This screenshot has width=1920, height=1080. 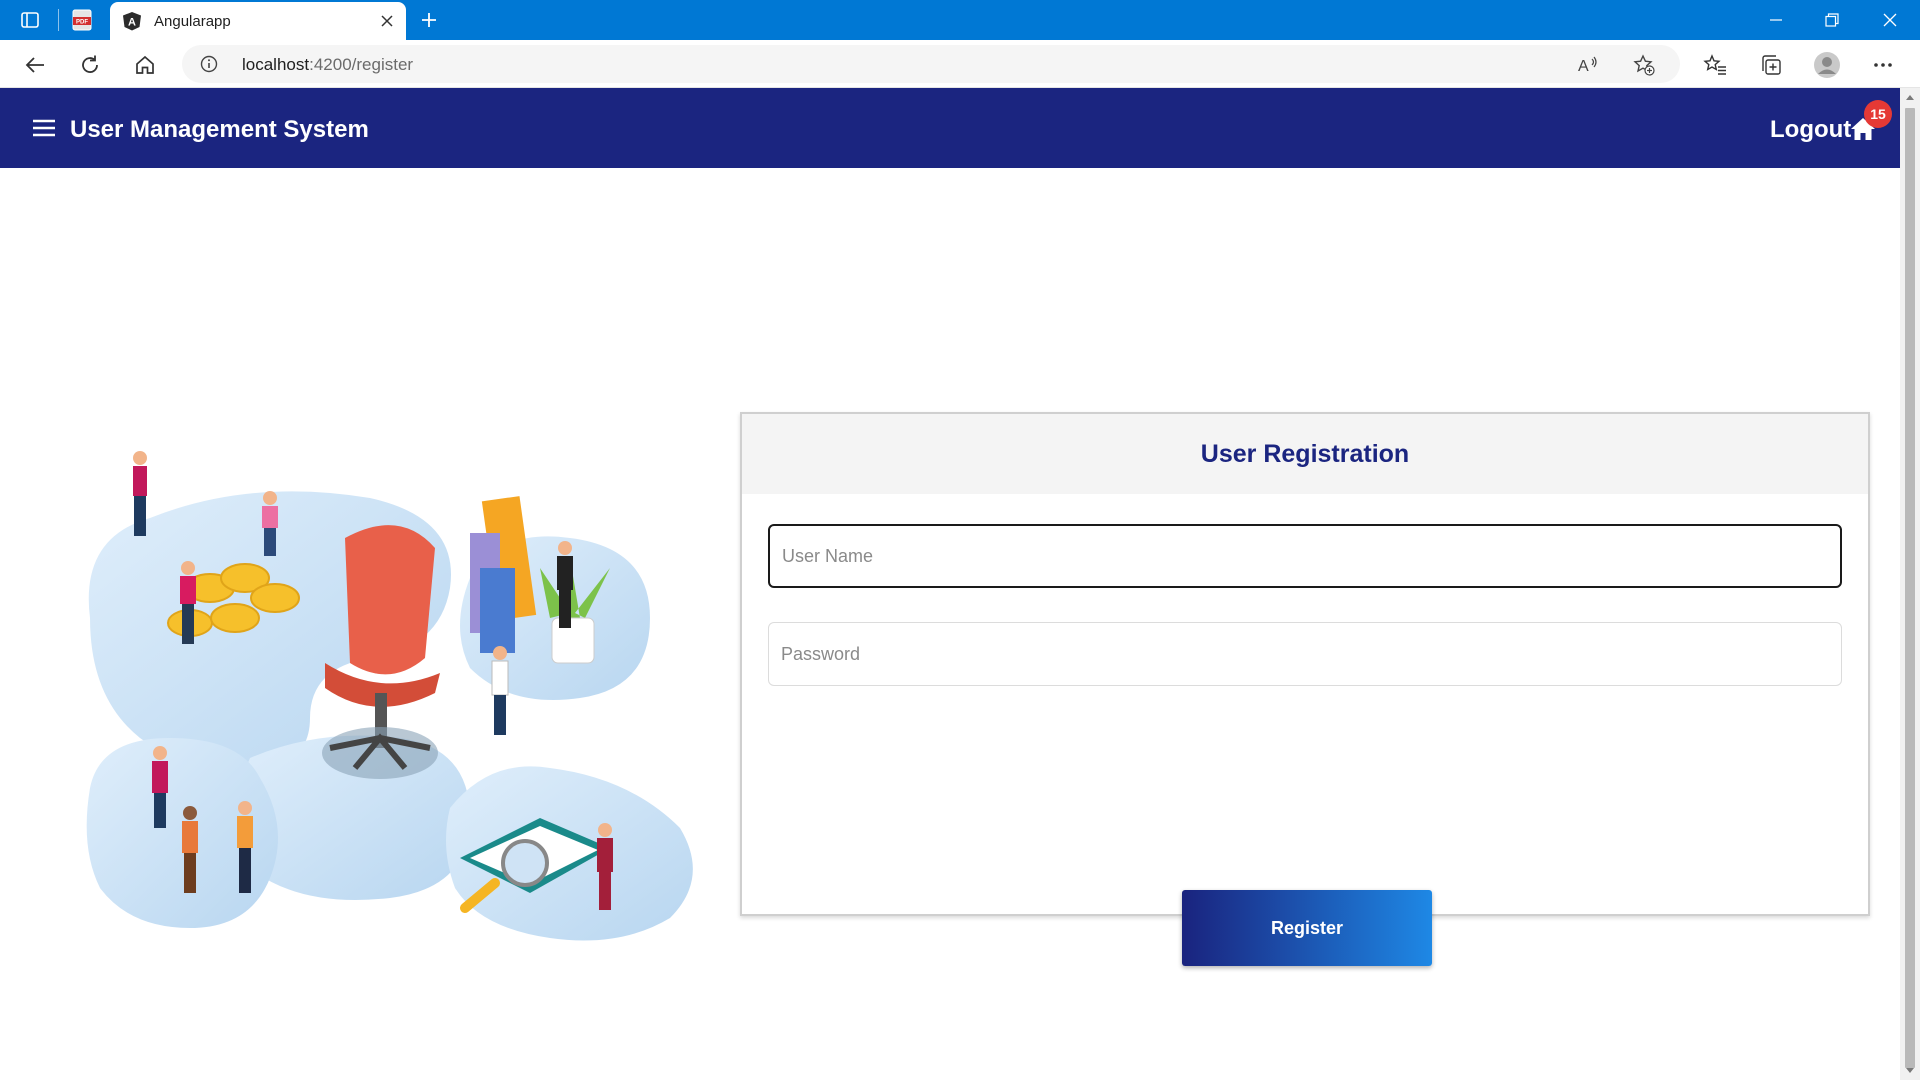 I want to click on username-field, so click(x=1305, y=556).